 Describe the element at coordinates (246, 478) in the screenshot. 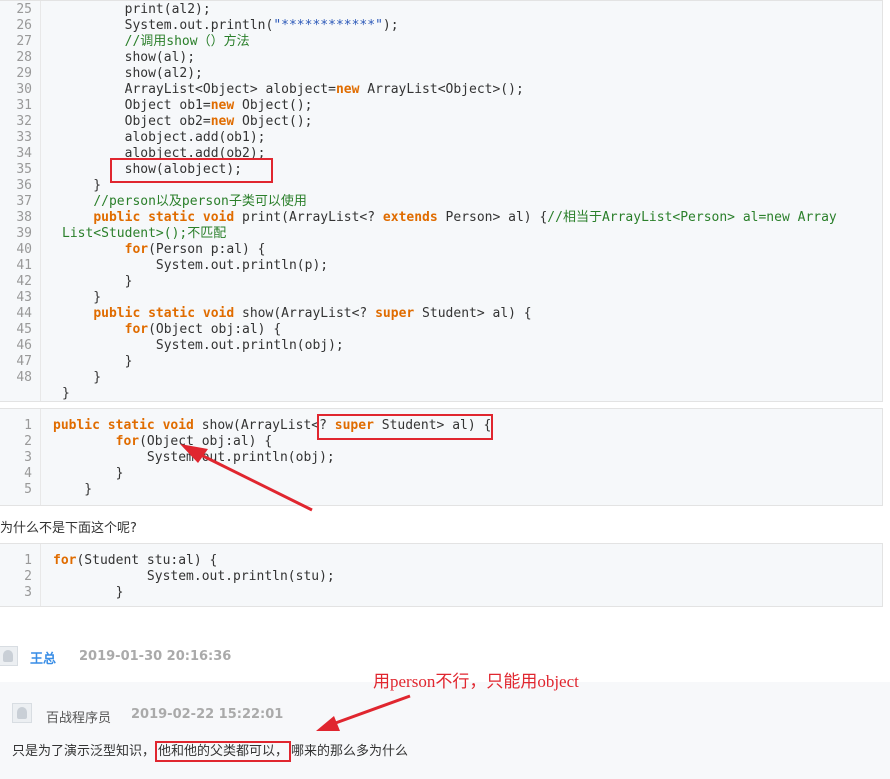

I see `arrow-to-object` at that location.